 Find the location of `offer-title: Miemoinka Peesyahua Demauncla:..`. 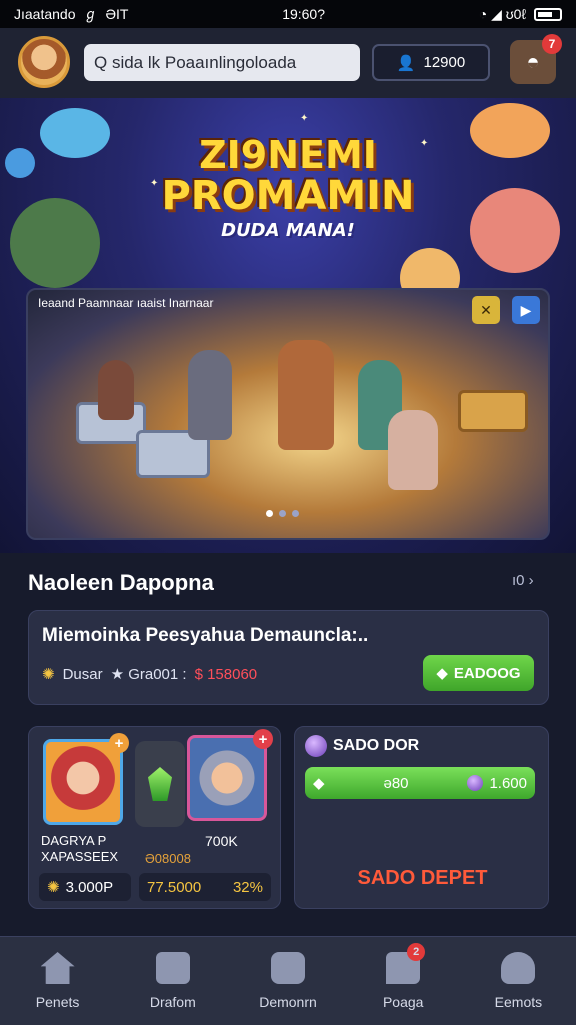

offer-title: Miemoinka Peesyahua Demauncla:.. is located at coordinates (205, 635).